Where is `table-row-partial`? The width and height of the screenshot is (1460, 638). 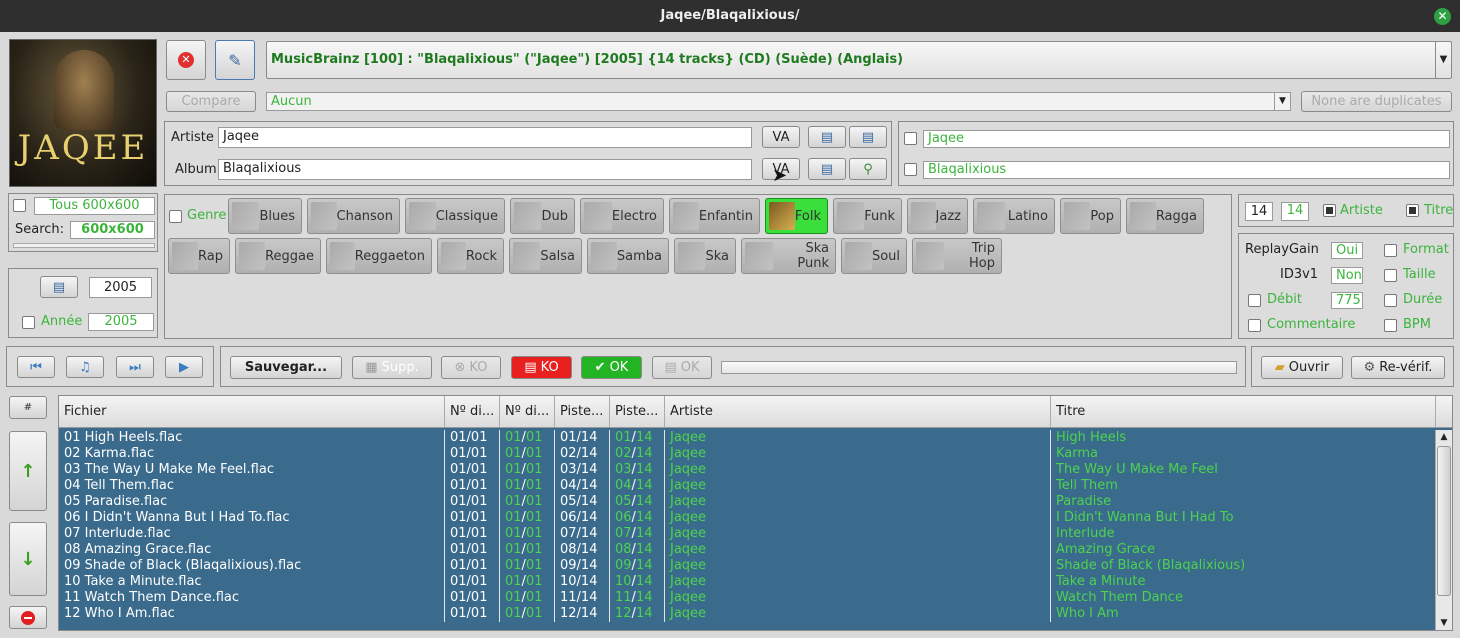 table-row-partial is located at coordinates (747, 626).